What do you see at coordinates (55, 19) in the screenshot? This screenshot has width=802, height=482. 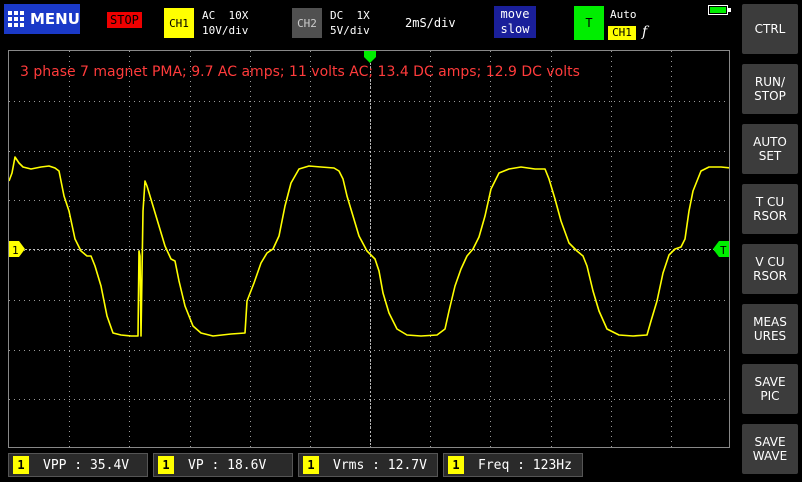 I see `menu-label: MENU` at bounding box center [55, 19].